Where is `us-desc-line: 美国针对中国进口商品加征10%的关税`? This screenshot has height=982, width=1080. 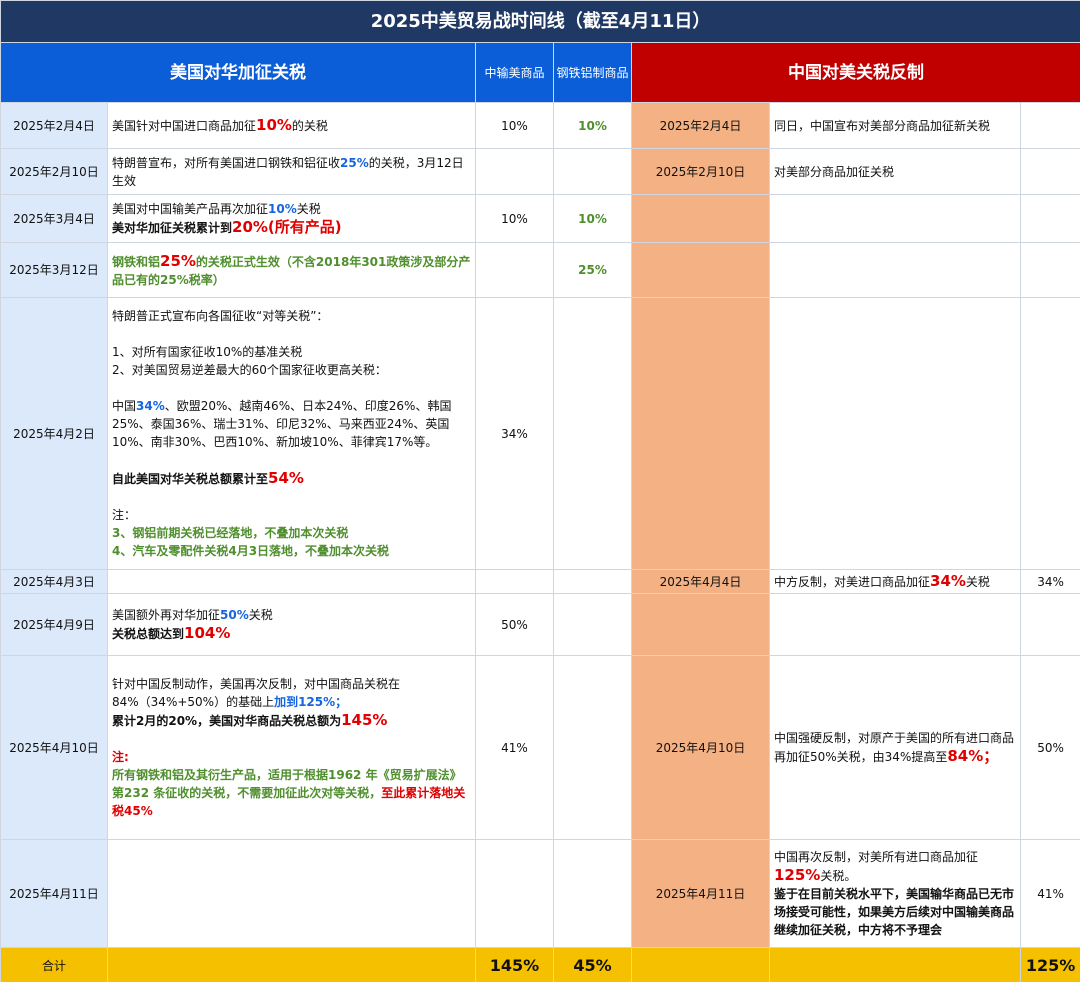 us-desc-line: 美国针对中国进口商品加征10%的关税 is located at coordinates (291, 125).